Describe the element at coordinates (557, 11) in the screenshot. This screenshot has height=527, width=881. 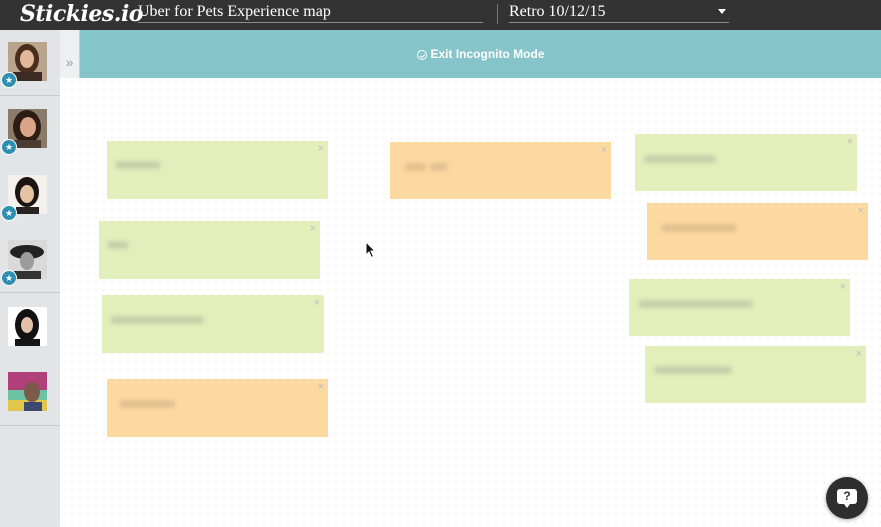
I see `retro-select-value: Retro 10/12/15` at that location.